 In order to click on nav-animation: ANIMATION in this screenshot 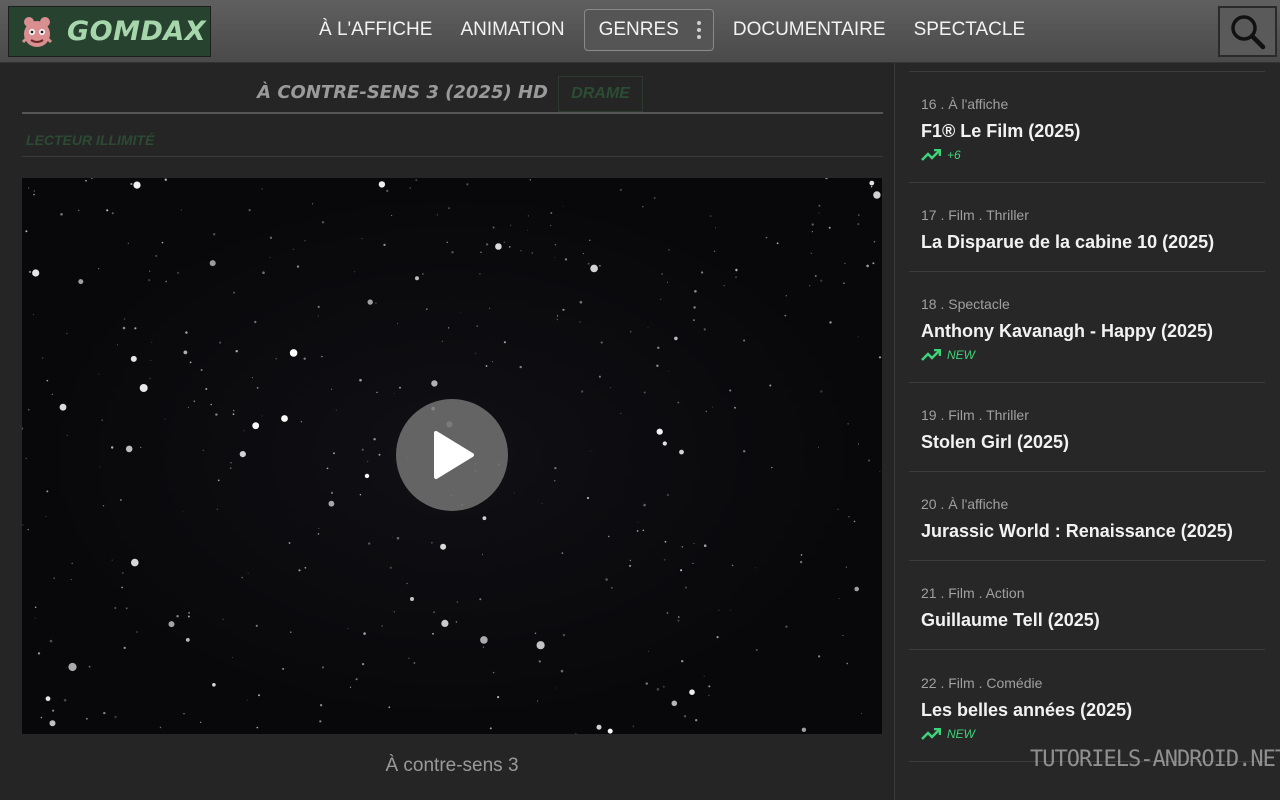, I will do `click(512, 30)`.